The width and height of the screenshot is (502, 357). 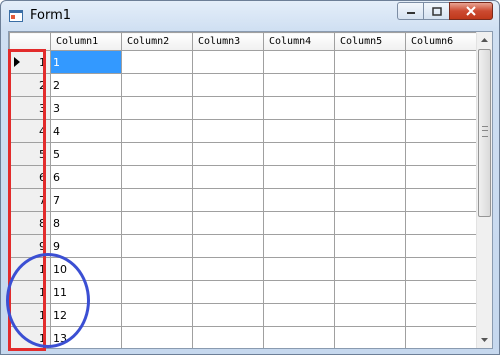 What do you see at coordinates (86, 246) in the screenshot?
I see `grid-cell: 9` at bounding box center [86, 246].